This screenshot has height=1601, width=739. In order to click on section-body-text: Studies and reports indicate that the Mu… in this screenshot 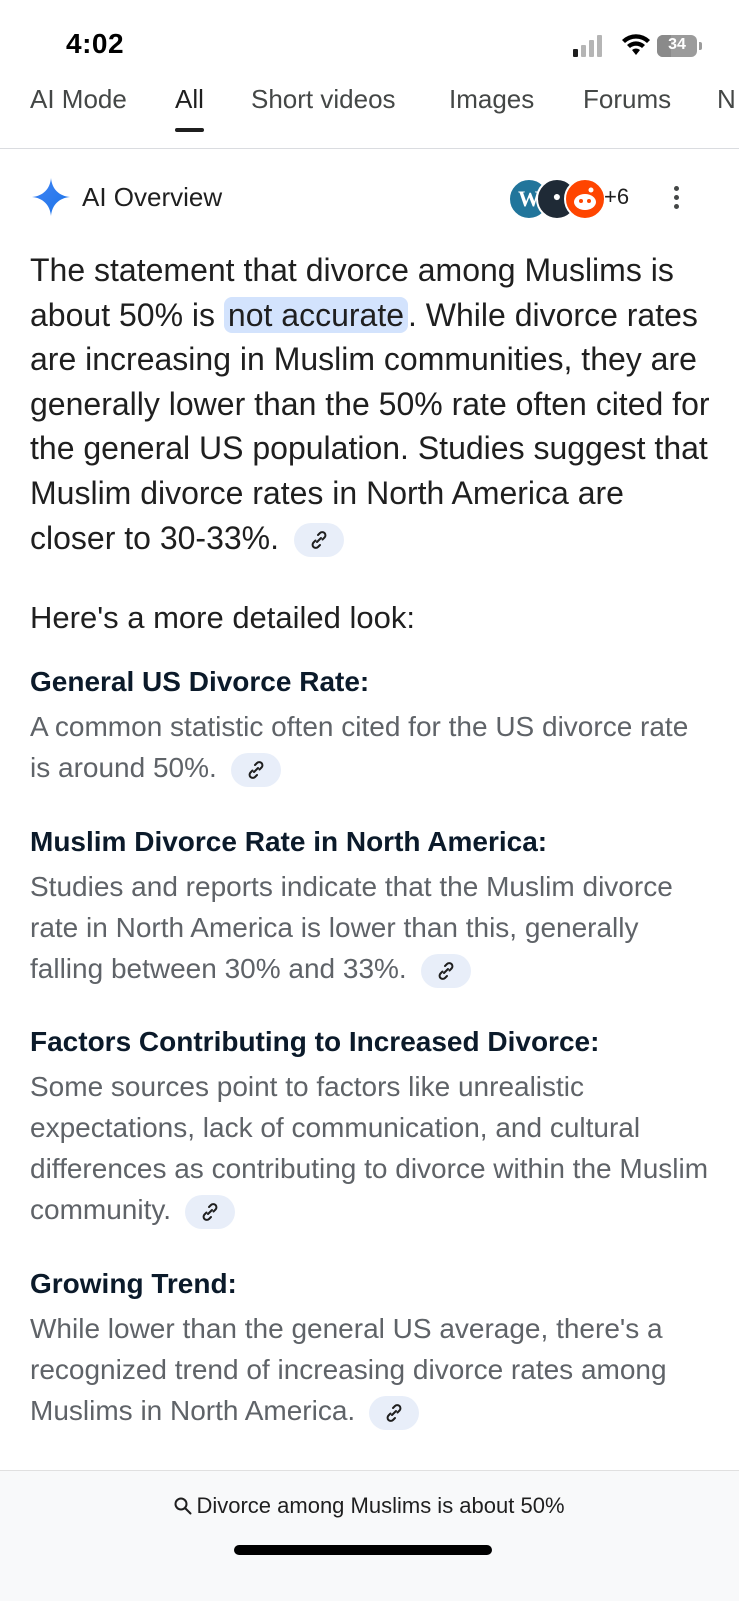, I will do `click(351, 927)`.